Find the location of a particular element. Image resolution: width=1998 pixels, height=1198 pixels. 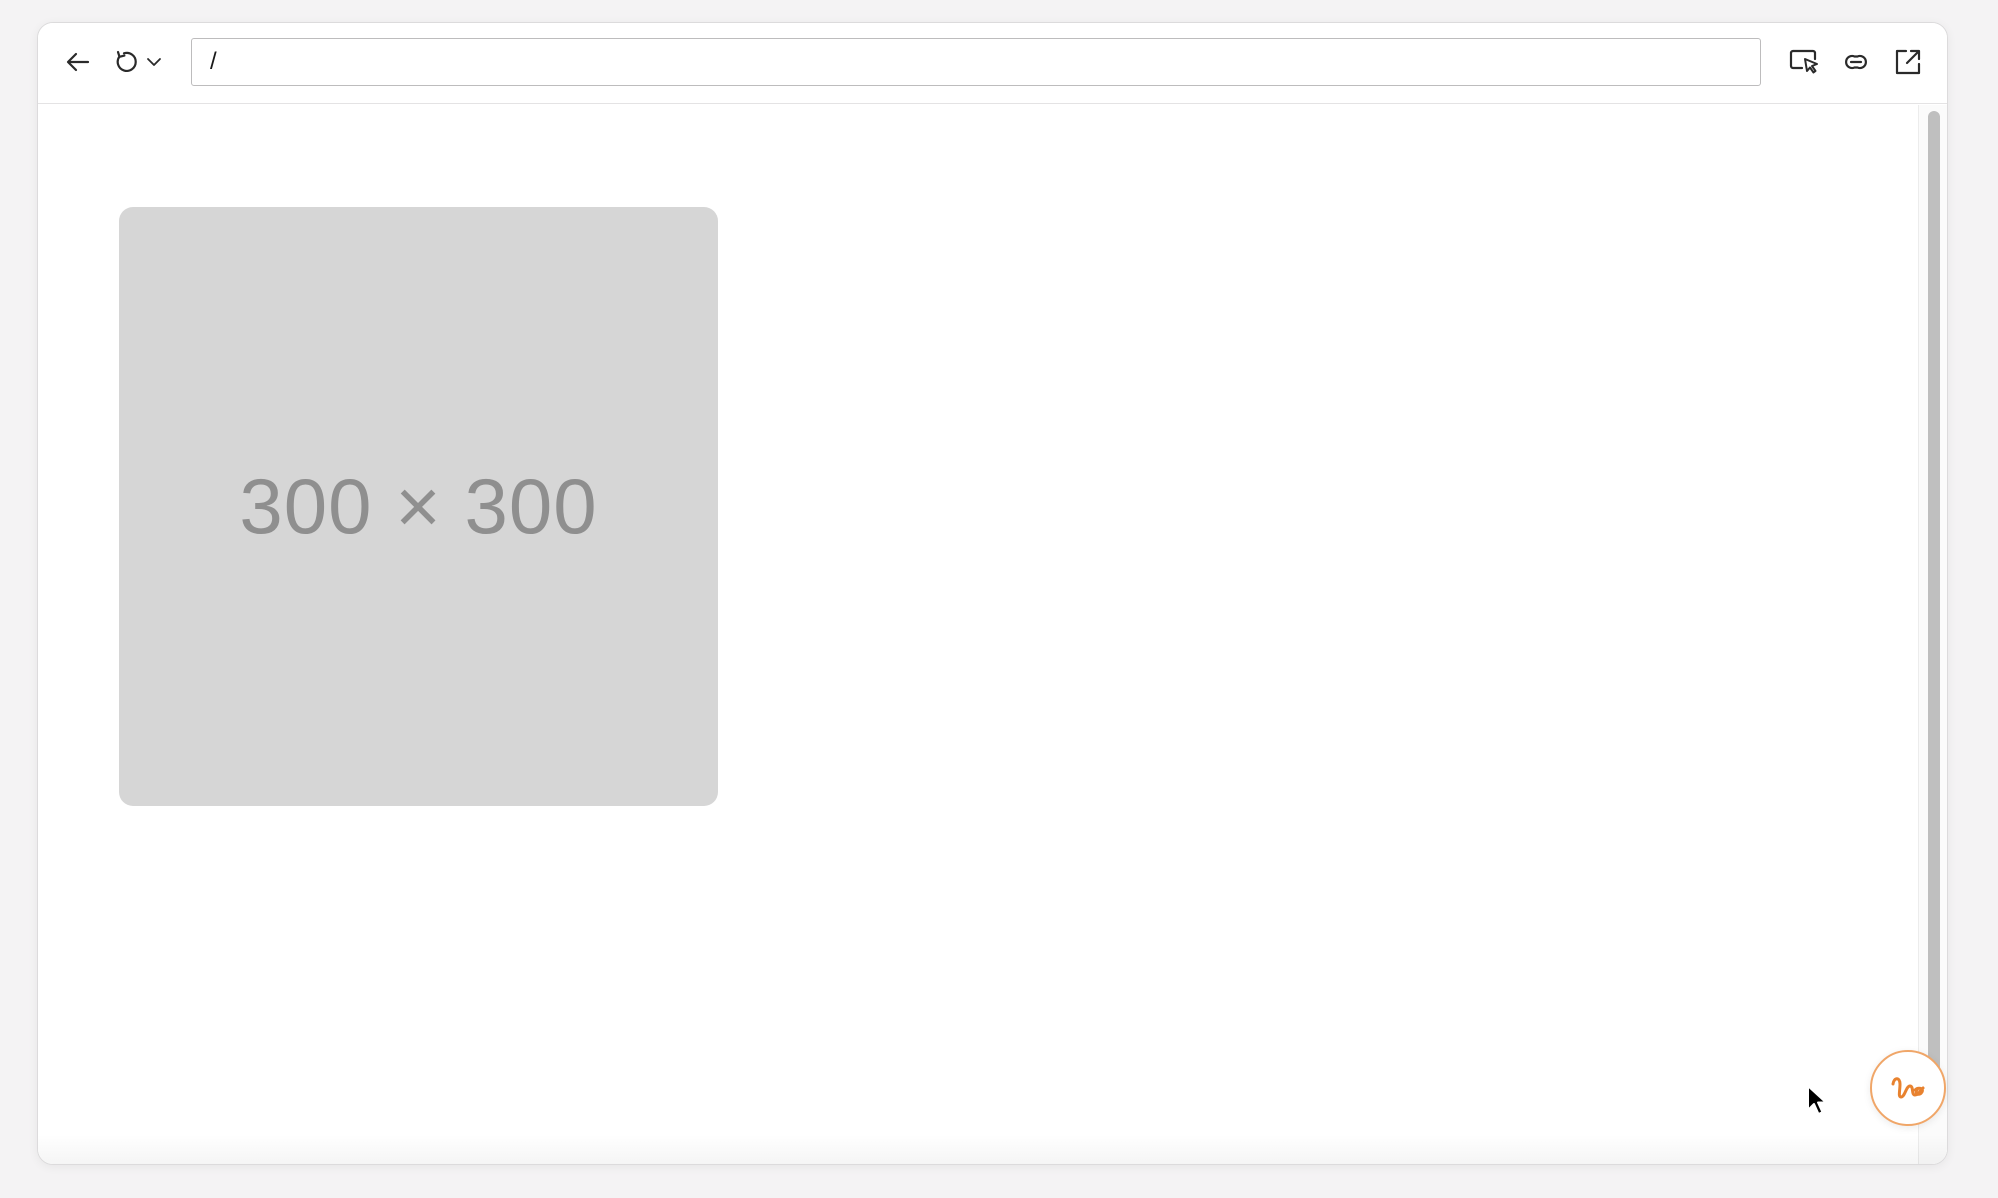

back-button is located at coordinates (78, 62).